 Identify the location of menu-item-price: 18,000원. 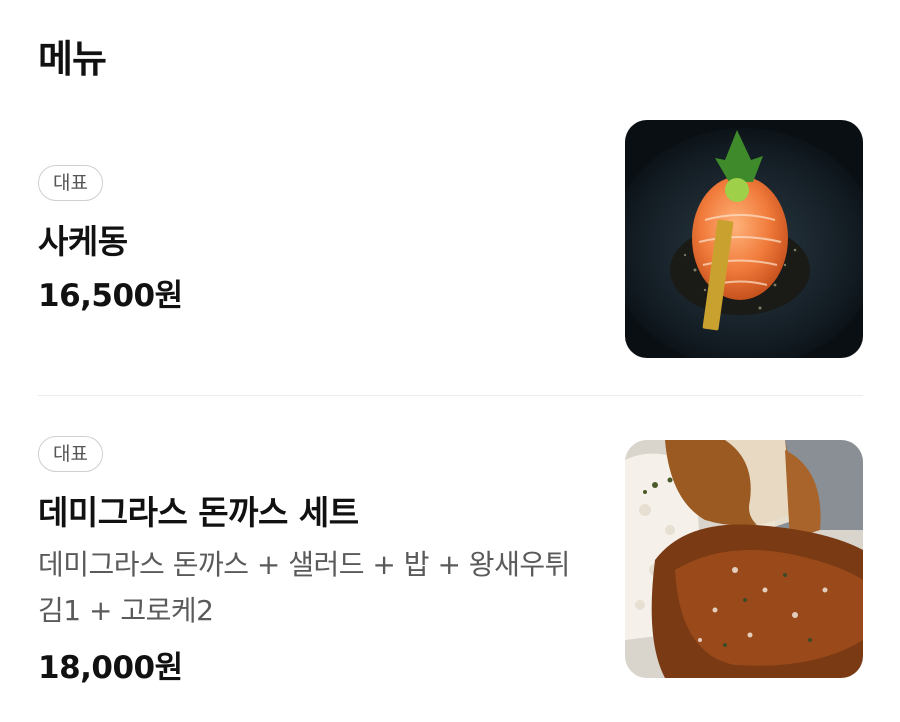
(110, 668).